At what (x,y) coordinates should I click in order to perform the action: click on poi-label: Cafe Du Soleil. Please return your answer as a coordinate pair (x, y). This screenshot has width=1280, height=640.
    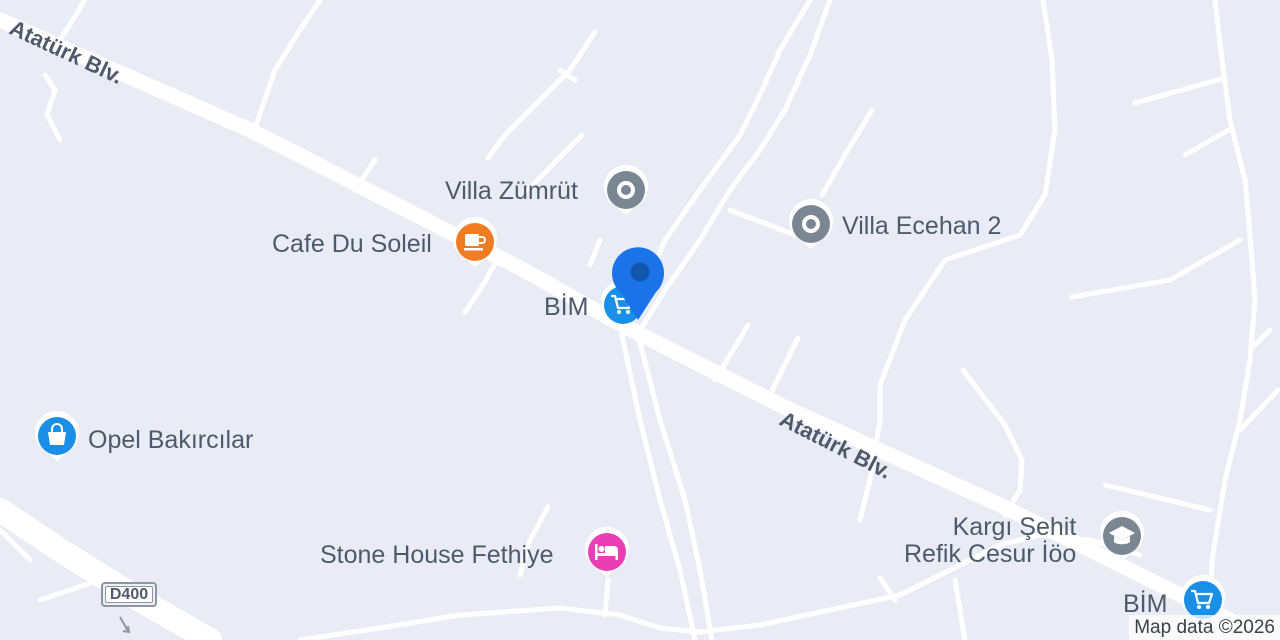
    Looking at the image, I should click on (352, 244).